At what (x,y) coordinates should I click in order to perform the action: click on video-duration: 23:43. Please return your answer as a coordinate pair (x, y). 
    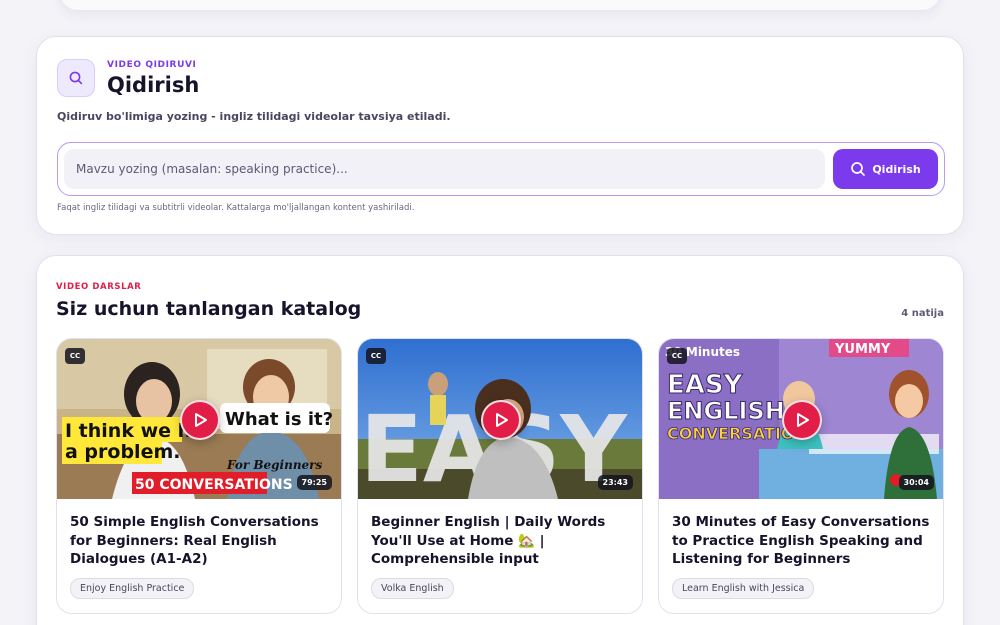
    Looking at the image, I should click on (615, 482).